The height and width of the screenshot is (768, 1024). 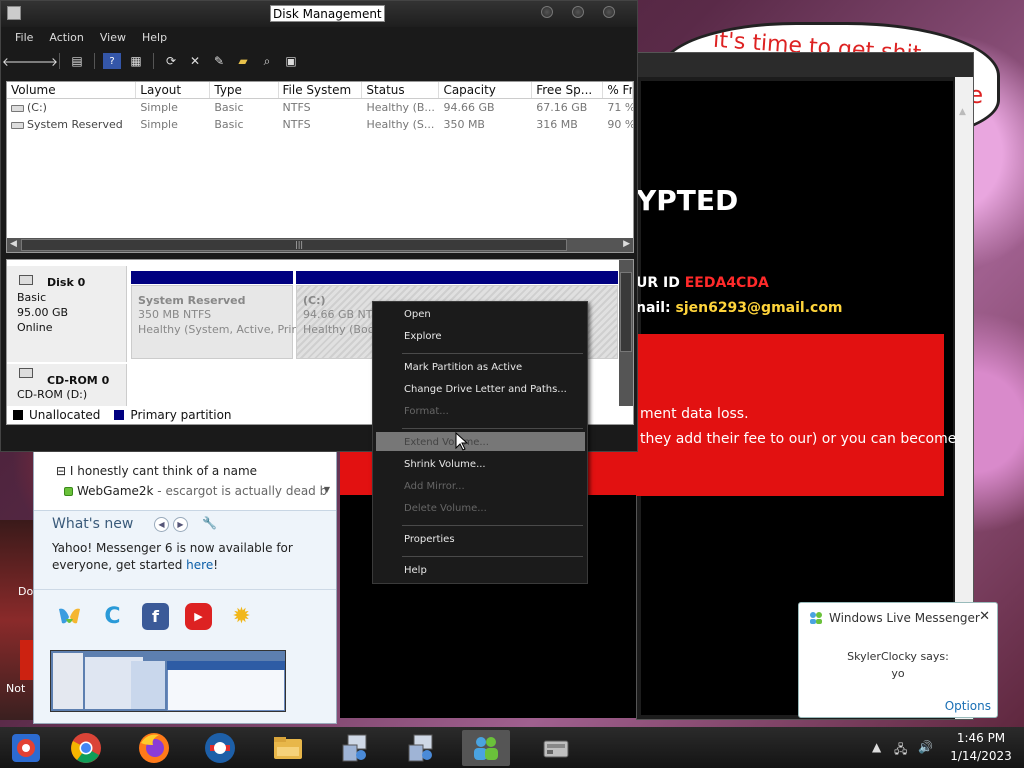 I want to click on file-explorer-icon, so click(x=288, y=748).